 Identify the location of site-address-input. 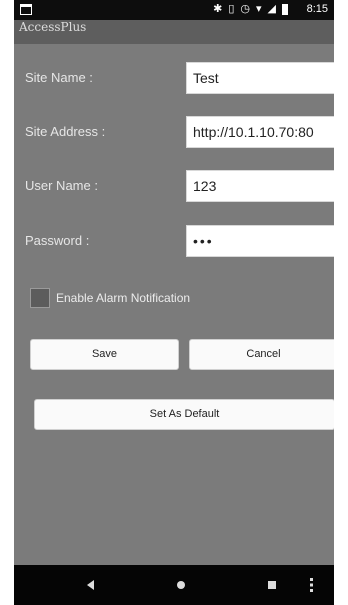
(260, 132).